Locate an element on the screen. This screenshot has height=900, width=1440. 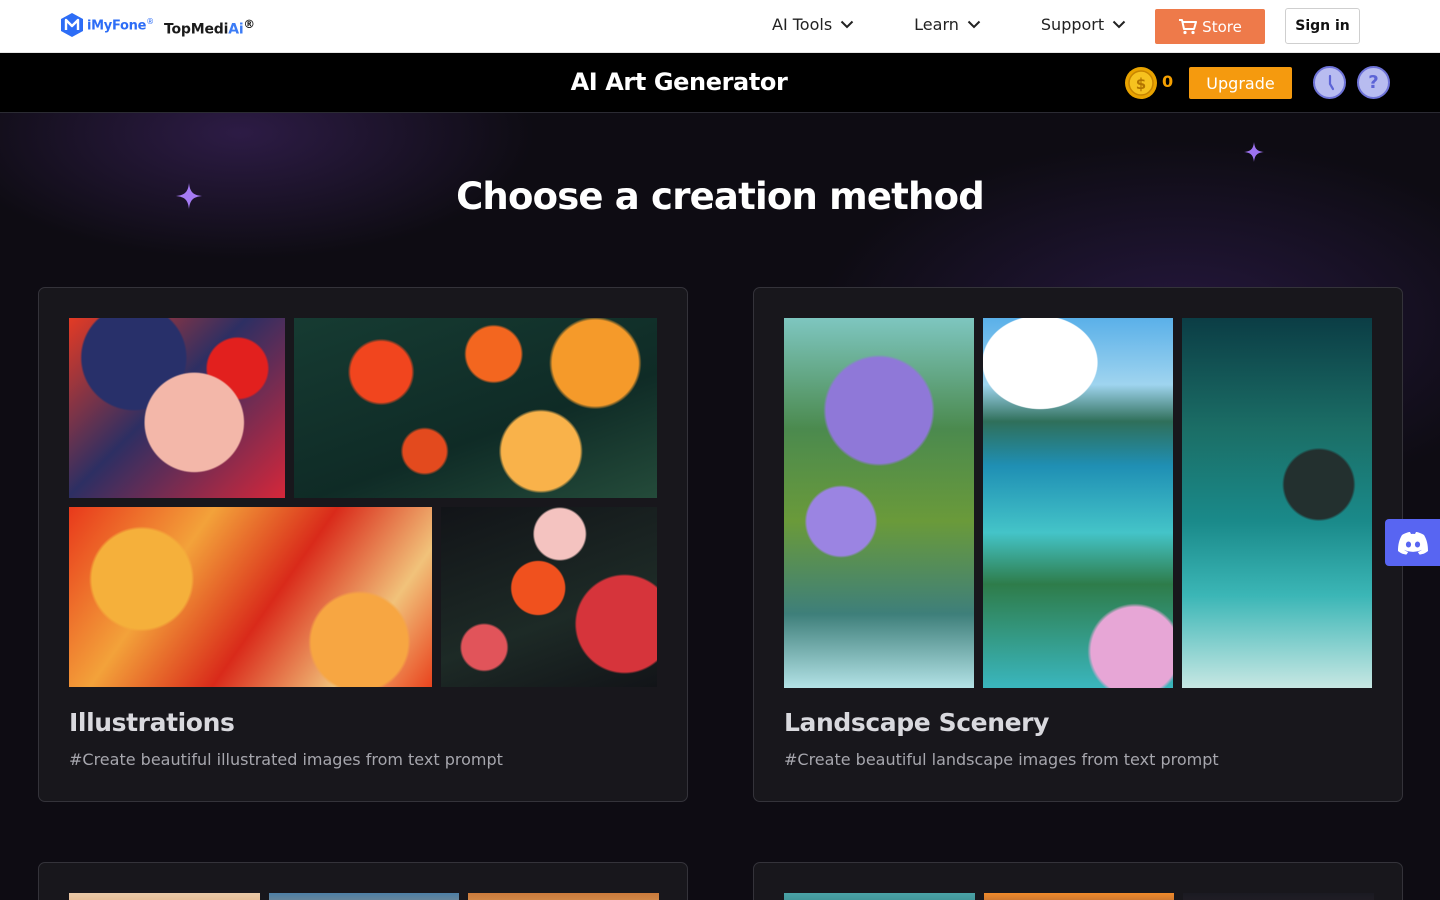
landscape-preview-forest is located at coordinates (879, 503).